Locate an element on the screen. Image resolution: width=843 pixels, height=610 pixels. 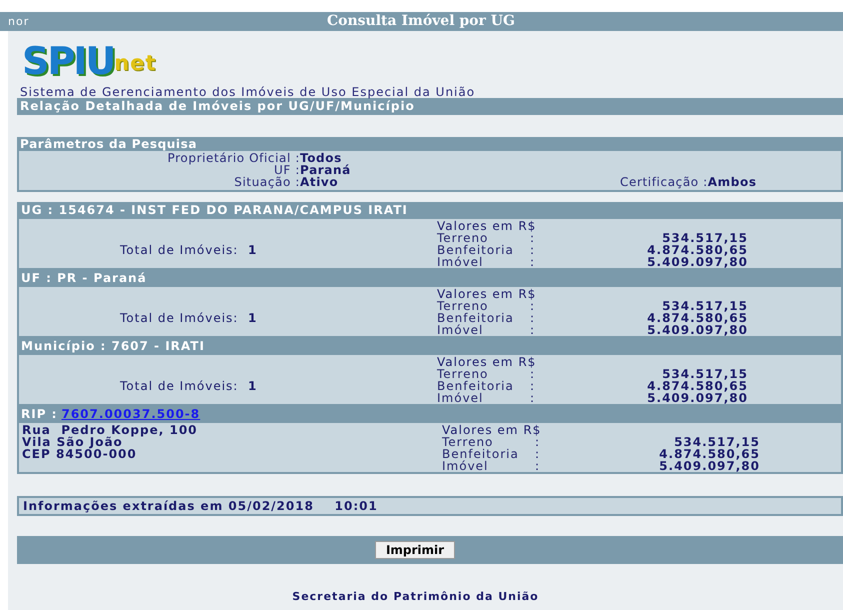
footer-text: Secretaria do Patrimônio da União is located at coordinates (415, 596).